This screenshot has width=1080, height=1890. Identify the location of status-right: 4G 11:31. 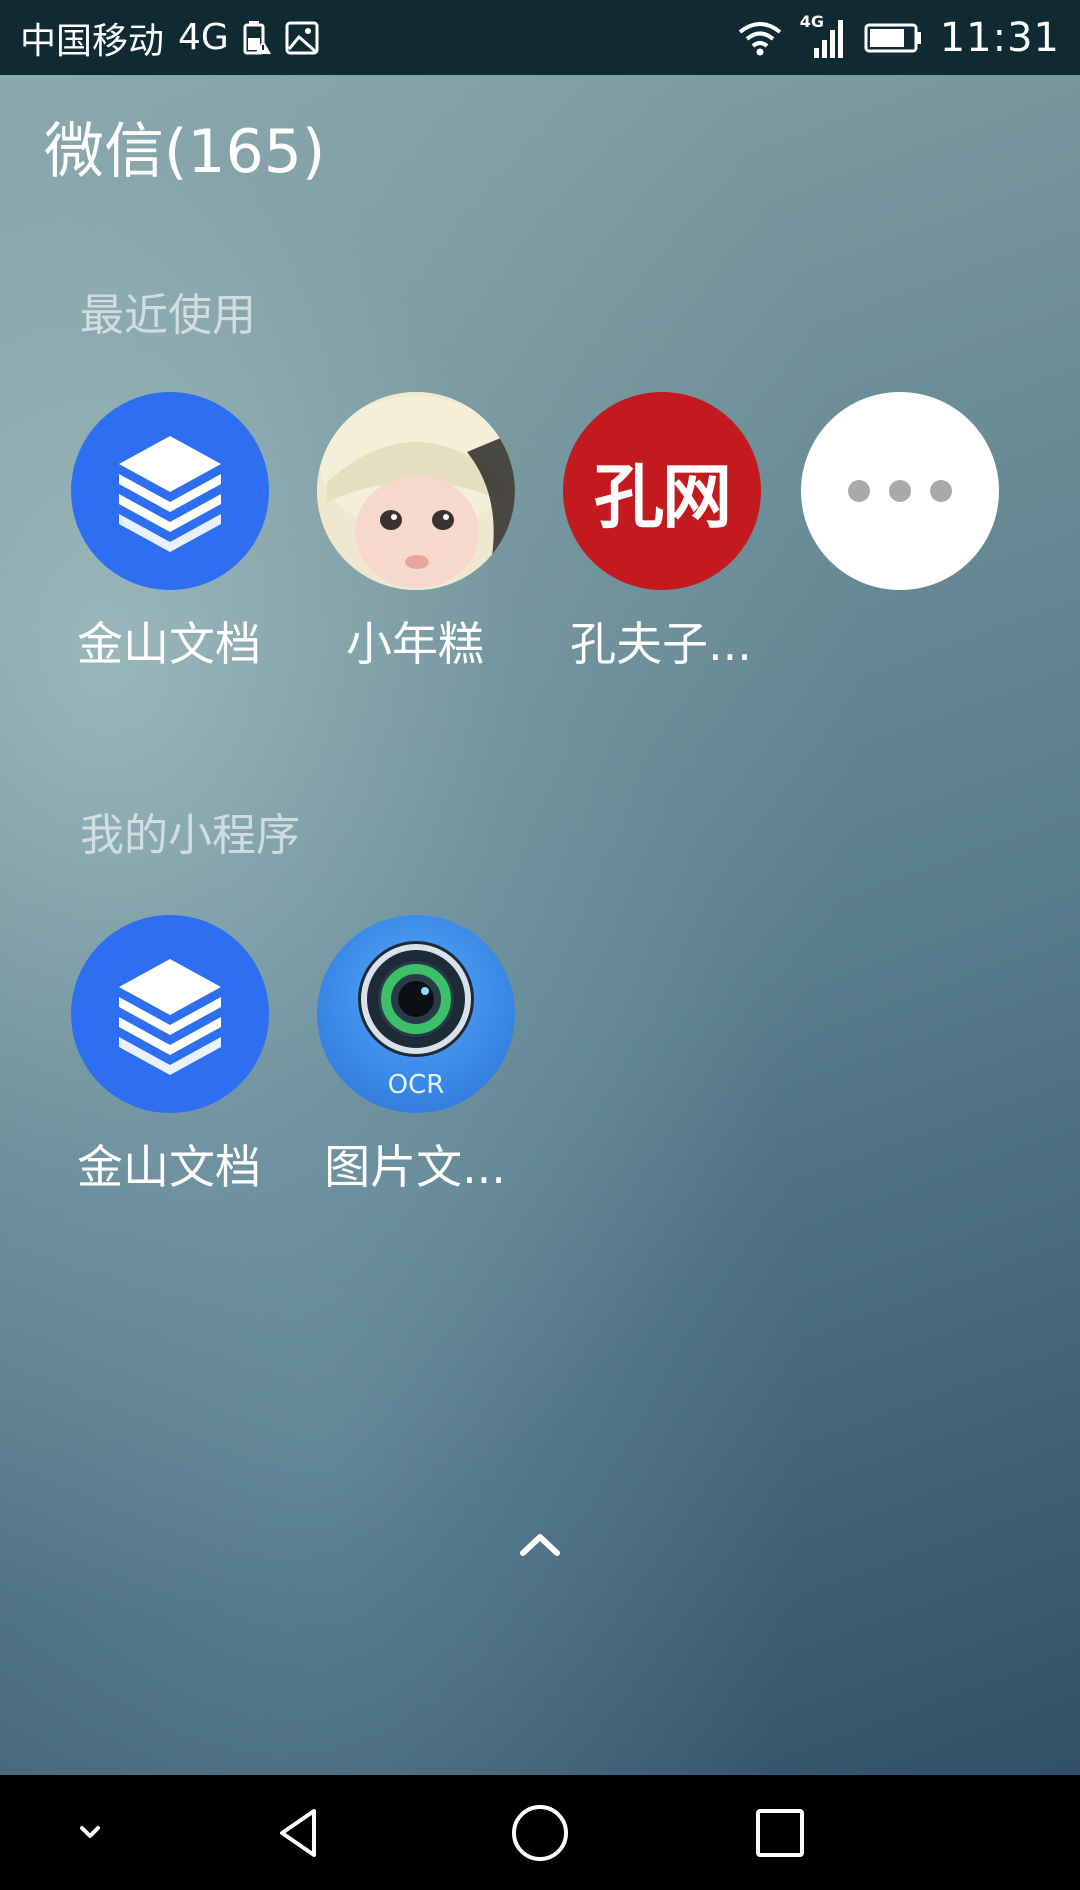
(899, 36).